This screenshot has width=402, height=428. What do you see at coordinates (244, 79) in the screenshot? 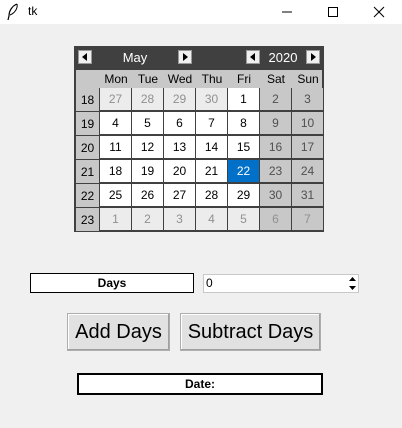
I see `weekday-label: Fri` at bounding box center [244, 79].